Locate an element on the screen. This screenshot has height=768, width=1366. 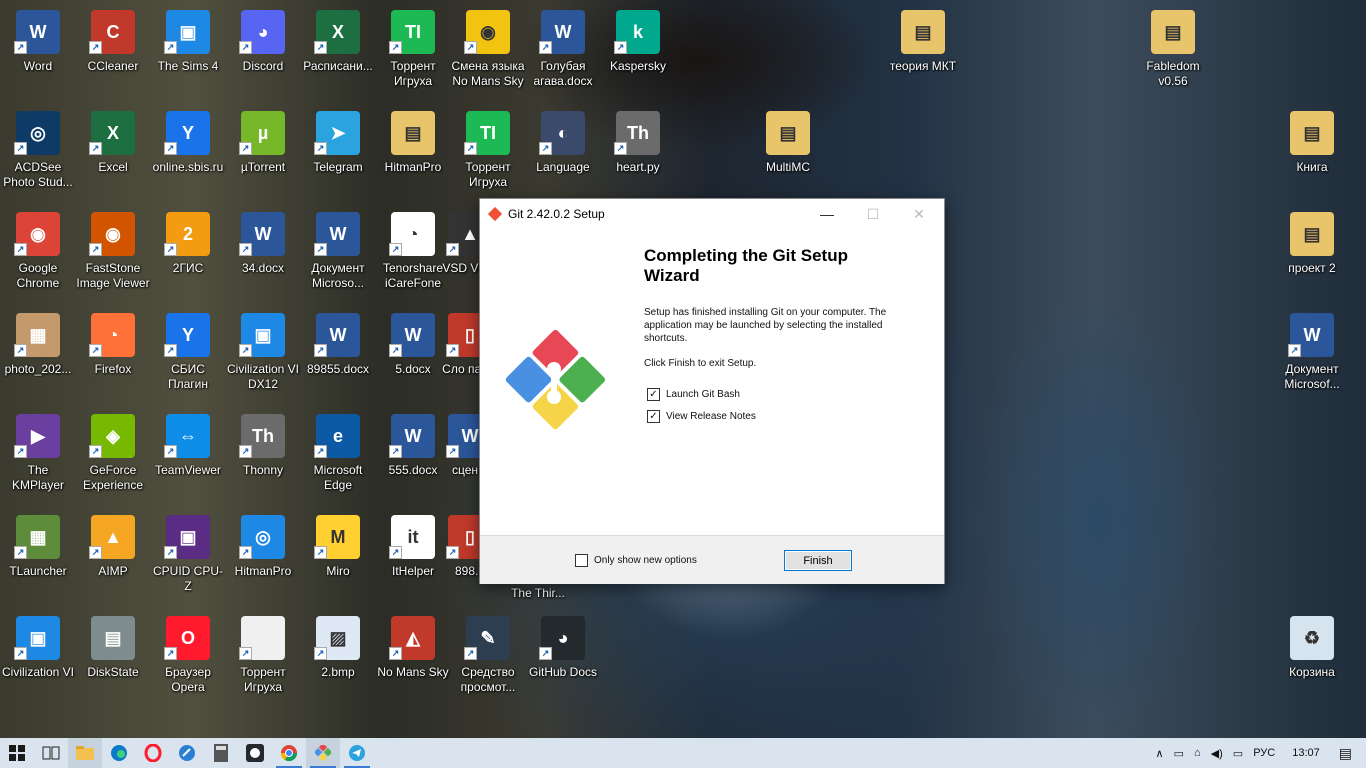
desktop-icon: M ↗ Miro is located at coordinates (338, 546).